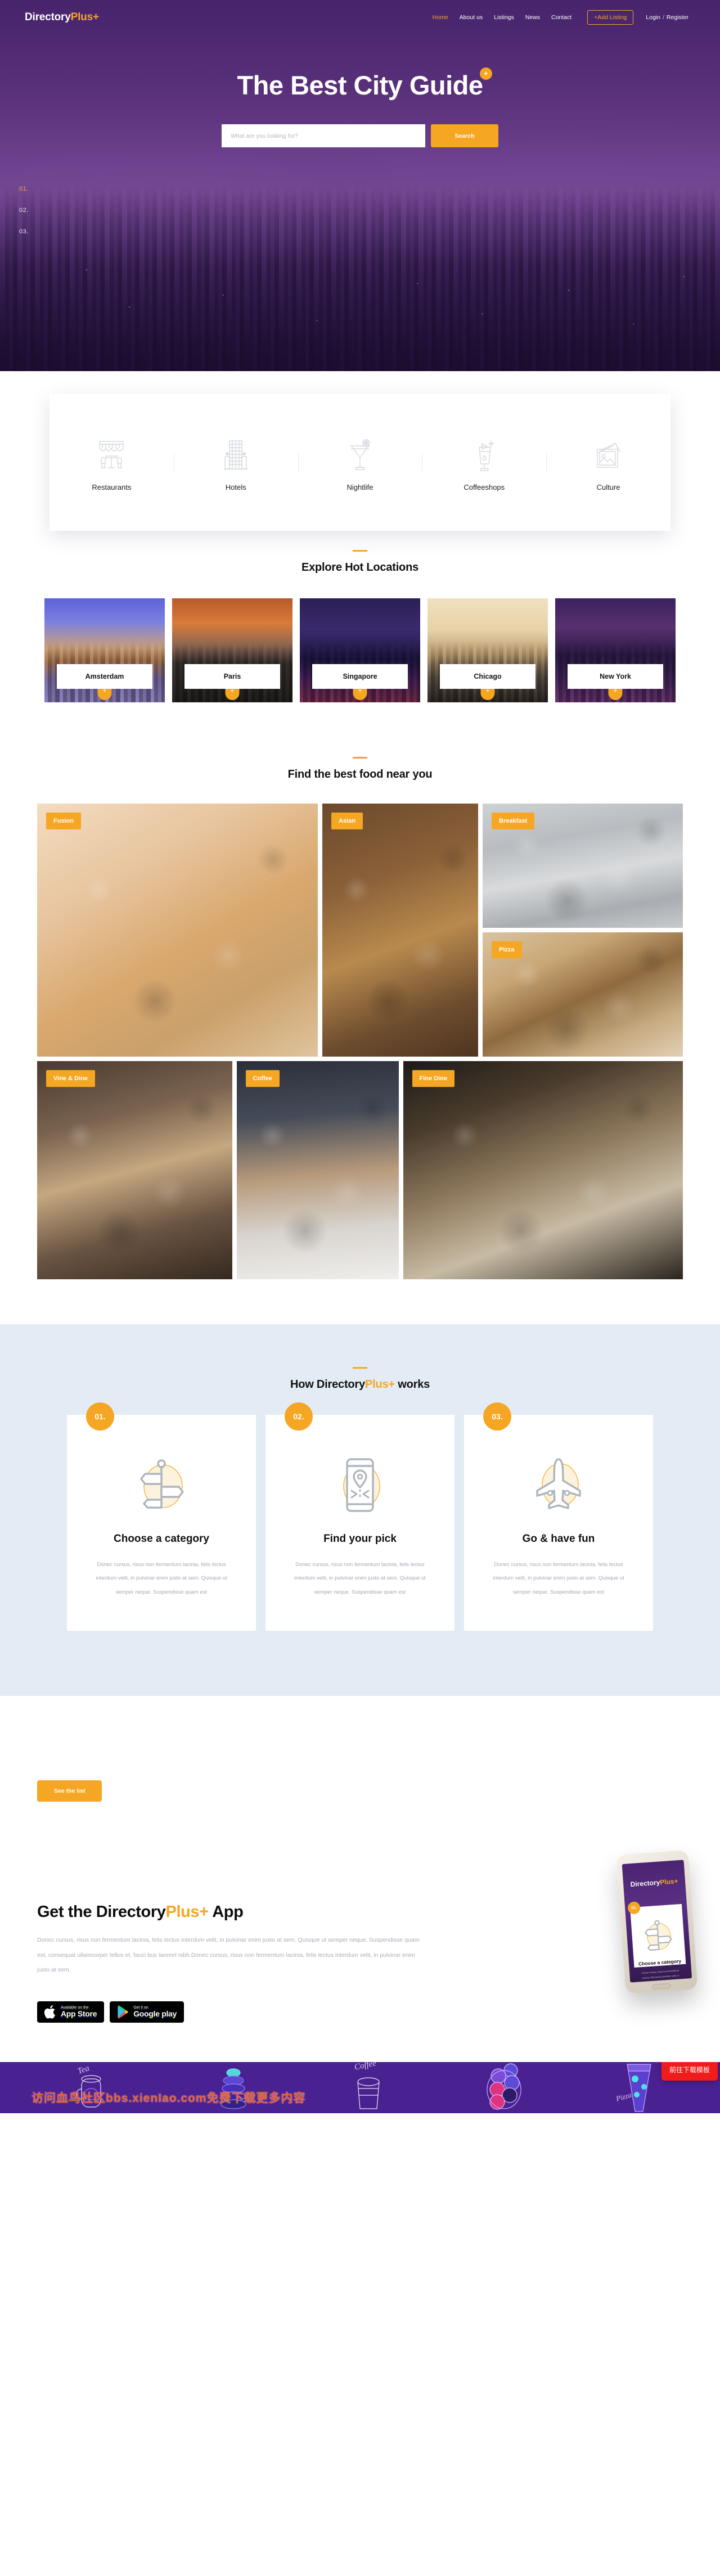 The width and height of the screenshot is (720, 2576). I want to click on category-item-nightlife: Nightlife, so click(360, 463).